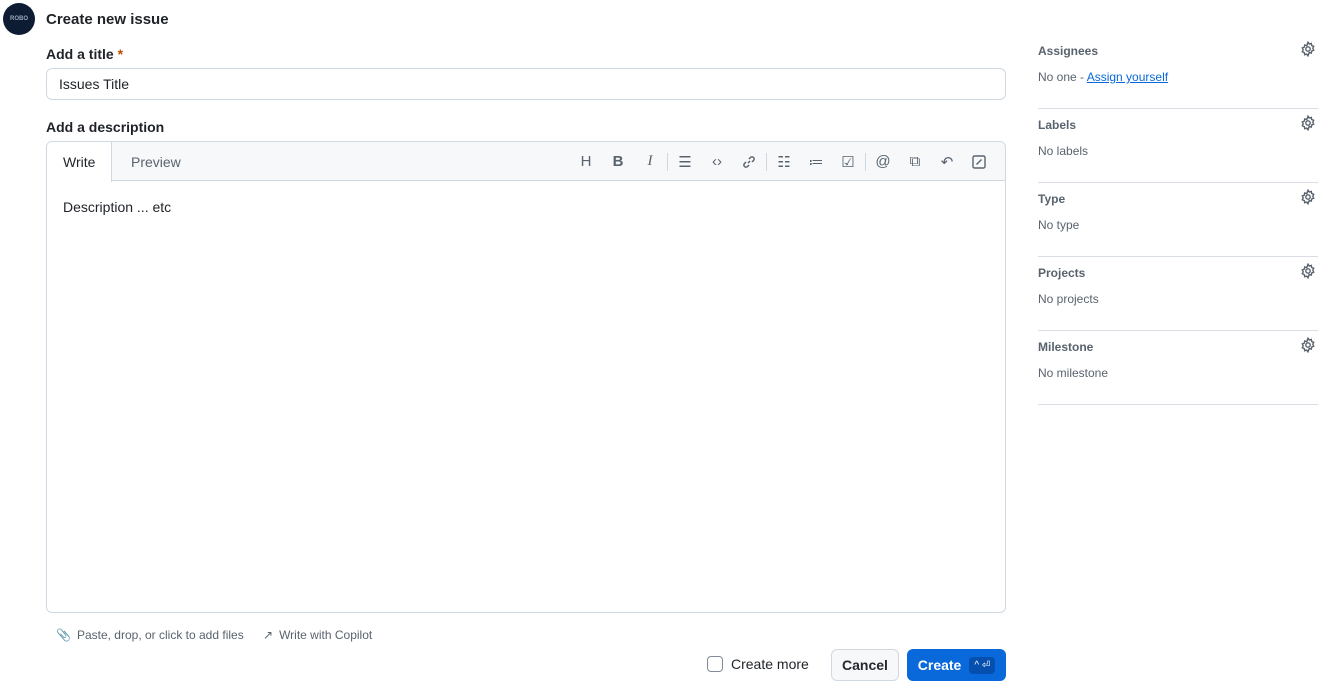 Image resolution: width=1321 pixels, height=683 pixels. What do you see at coordinates (268, 635) in the screenshot?
I see `arrow-up-right-icon: ↗` at bounding box center [268, 635].